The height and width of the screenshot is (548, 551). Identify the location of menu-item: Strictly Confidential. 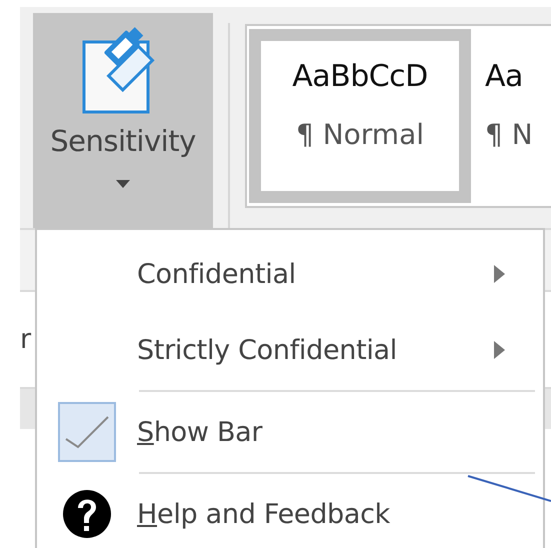
(290, 350).